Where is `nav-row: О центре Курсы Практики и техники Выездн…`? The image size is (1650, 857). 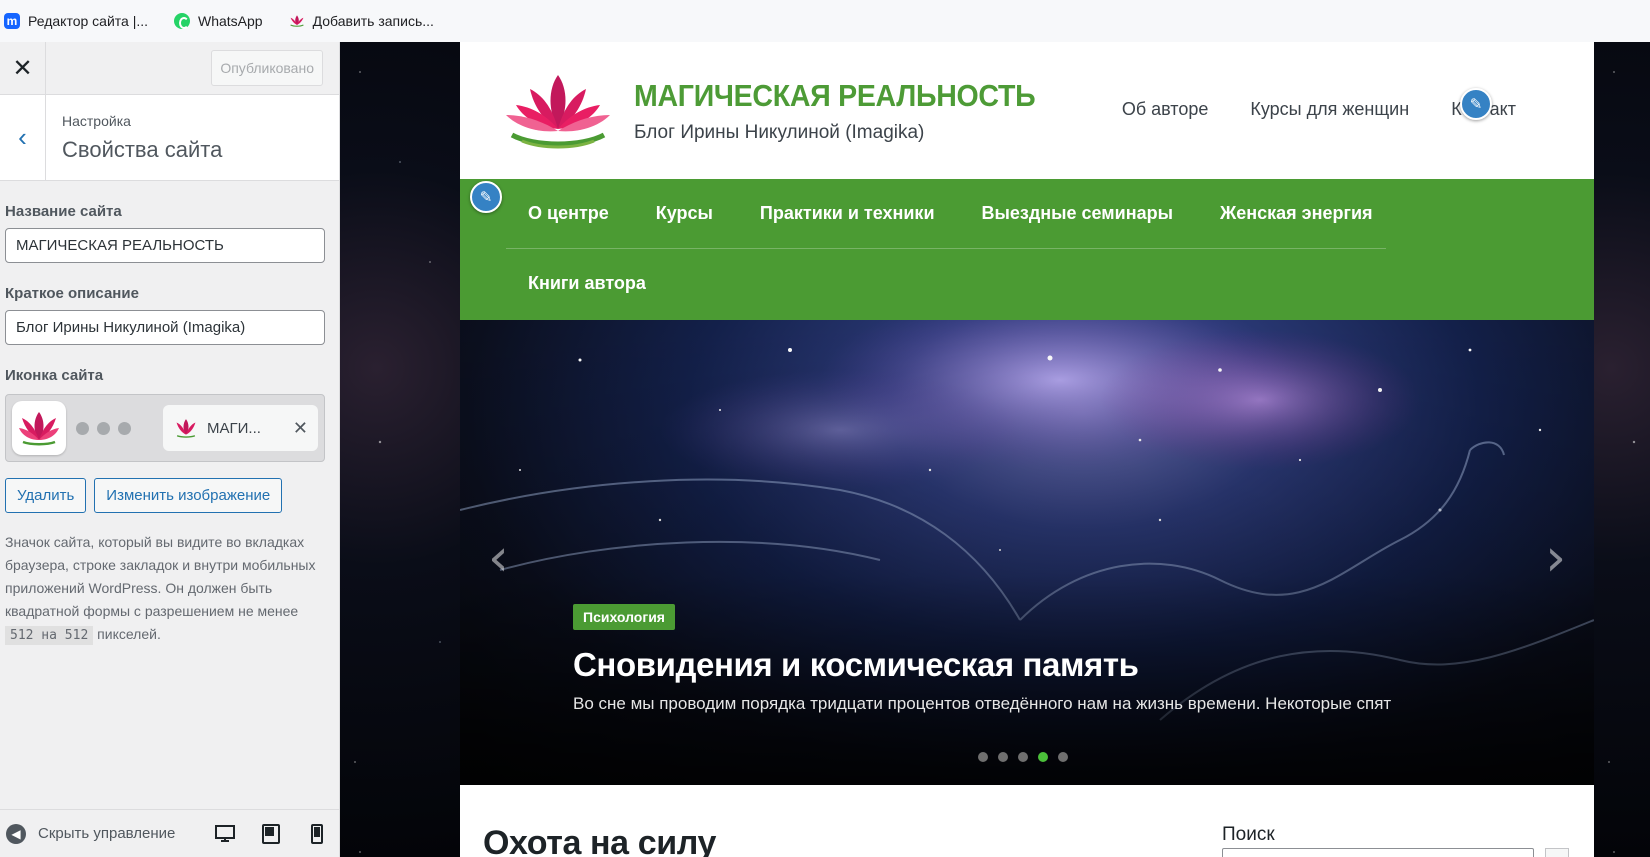 nav-row: О центре Курсы Практики и техники Выездн… is located at coordinates (946, 214).